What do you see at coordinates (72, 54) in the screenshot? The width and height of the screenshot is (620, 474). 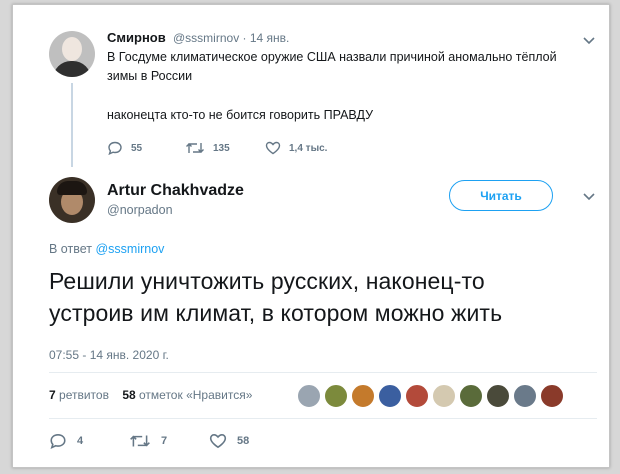 I see `parent-avatar` at bounding box center [72, 54].